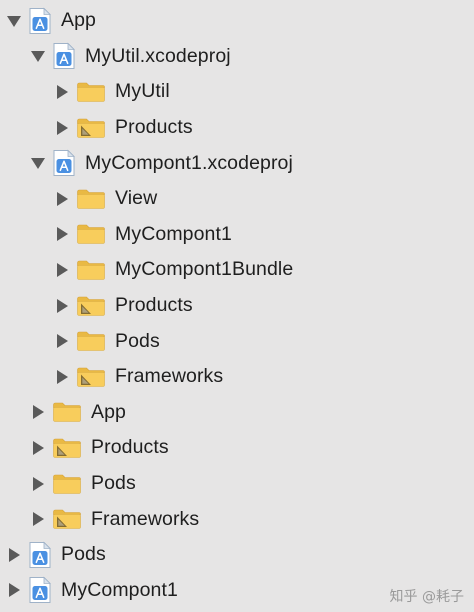 Image resolution: width=474 pixels, height=612 pixels. What do you see at coordinates (136, 198) in the screenshot?
I see `tree-item-label: View` at bounding box center [136, 198].